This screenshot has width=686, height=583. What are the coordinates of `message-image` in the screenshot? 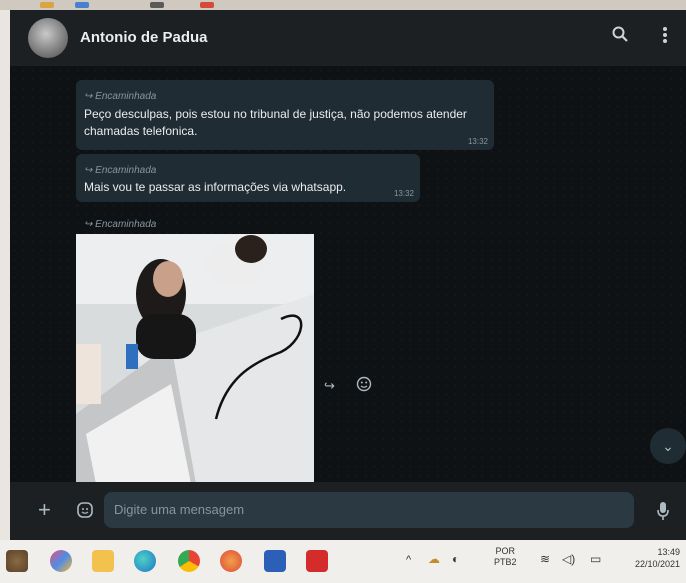 It's located at (195, 359).